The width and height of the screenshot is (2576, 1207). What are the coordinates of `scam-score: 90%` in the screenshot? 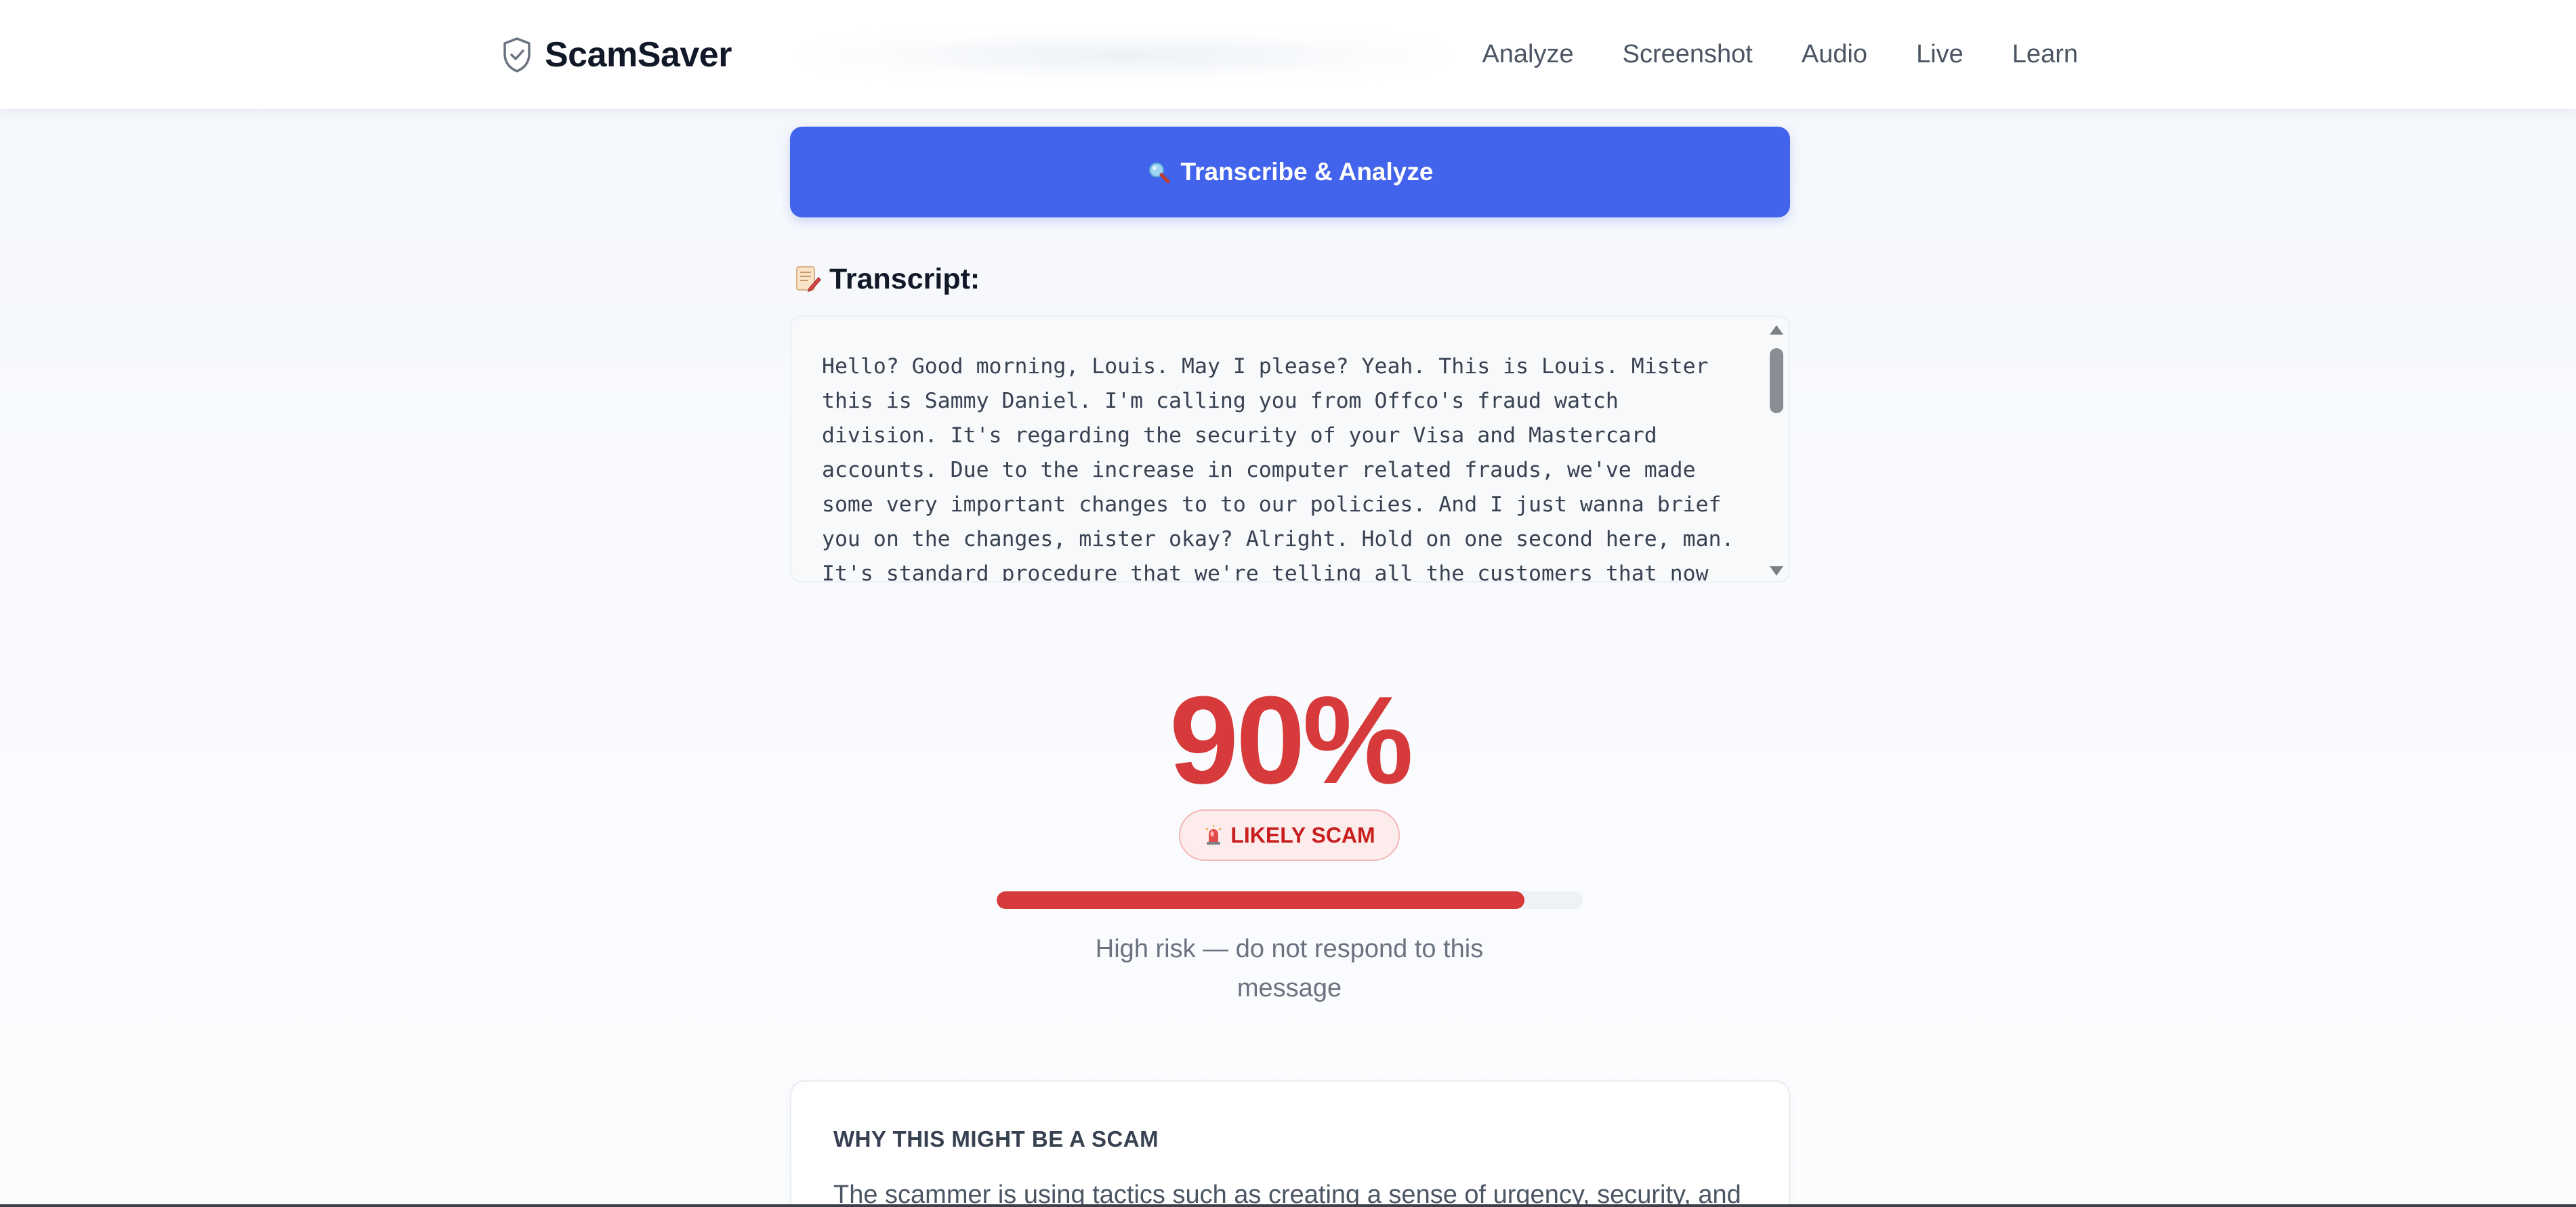 It's located at (1291, 739).